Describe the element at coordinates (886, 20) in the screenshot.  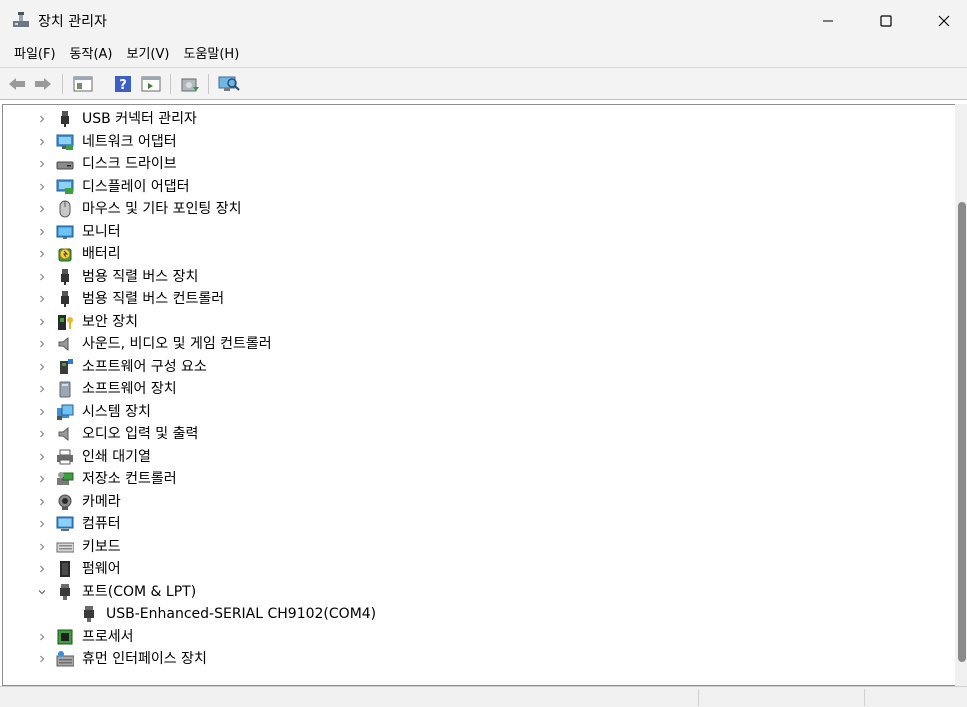
I see `maximize-button` at that location.